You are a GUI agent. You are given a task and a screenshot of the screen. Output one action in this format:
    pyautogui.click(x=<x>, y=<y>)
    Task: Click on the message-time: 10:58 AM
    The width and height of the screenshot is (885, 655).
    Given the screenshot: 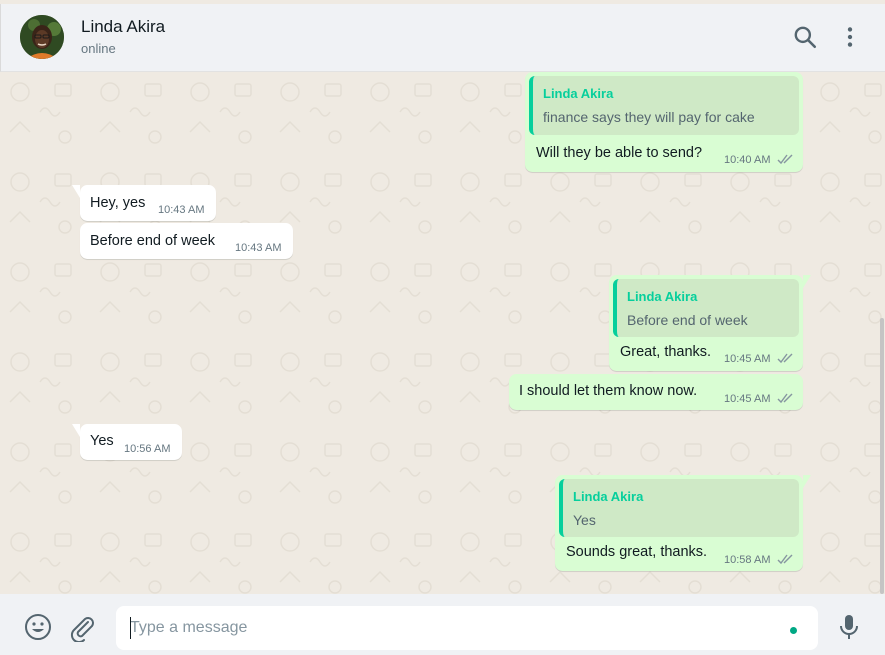 What is the action you would take?
    pyautogui.click(x=747, y=560)
    